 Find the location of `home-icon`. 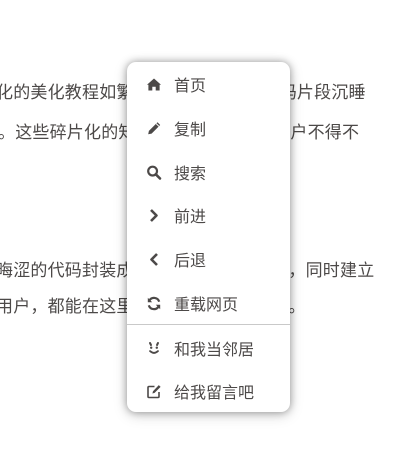

home-icon is located at coordinates (153, 84).